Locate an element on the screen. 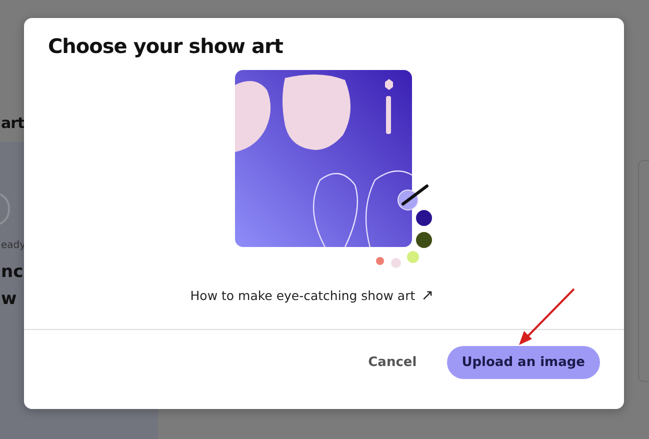 This screenshot has width=649, height=439. show-title: nc is located at coordinates (12, 272).